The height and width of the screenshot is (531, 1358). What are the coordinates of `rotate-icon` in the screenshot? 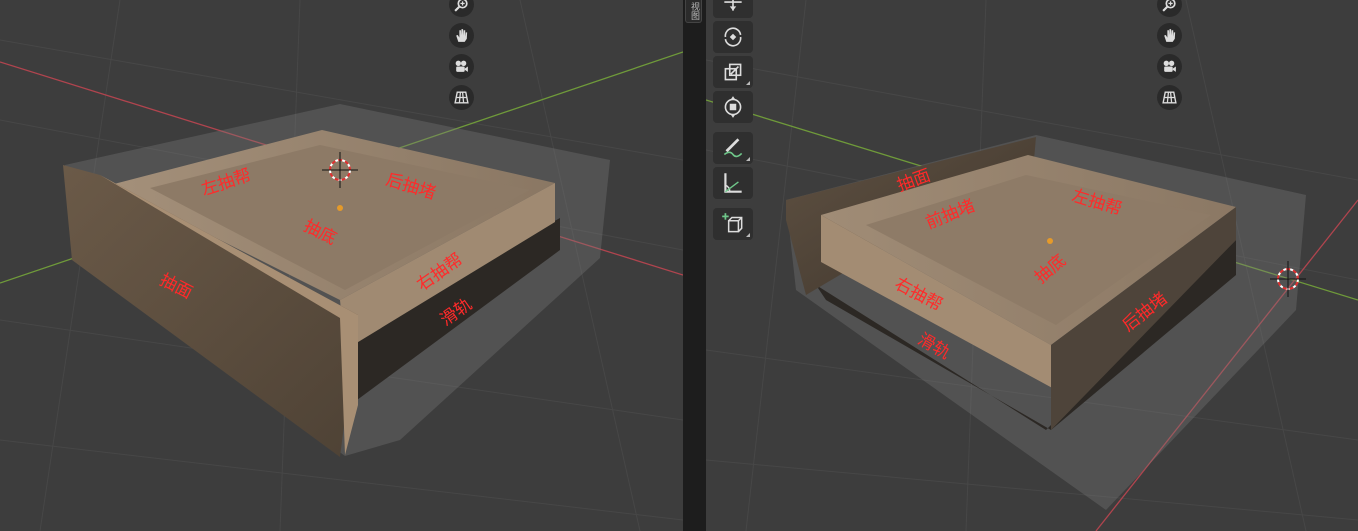 It's located at (733, 37).